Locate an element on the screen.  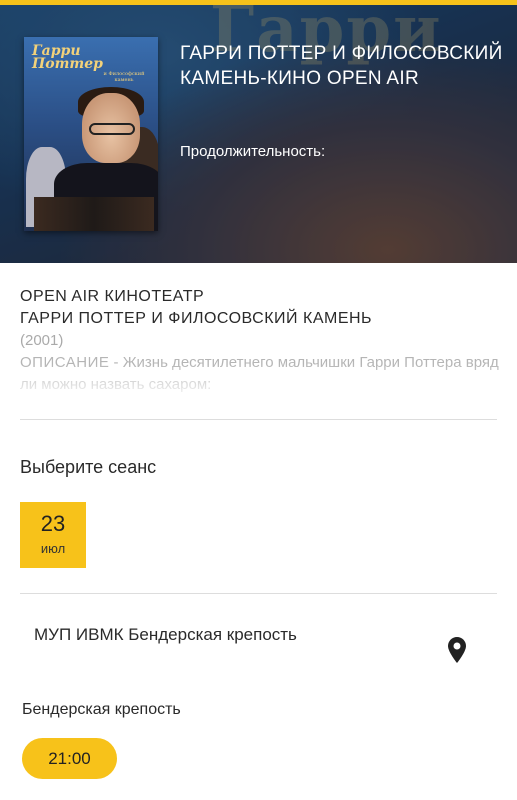
poster-subtitle: и Философский камень is located at coordinates (124, 77).